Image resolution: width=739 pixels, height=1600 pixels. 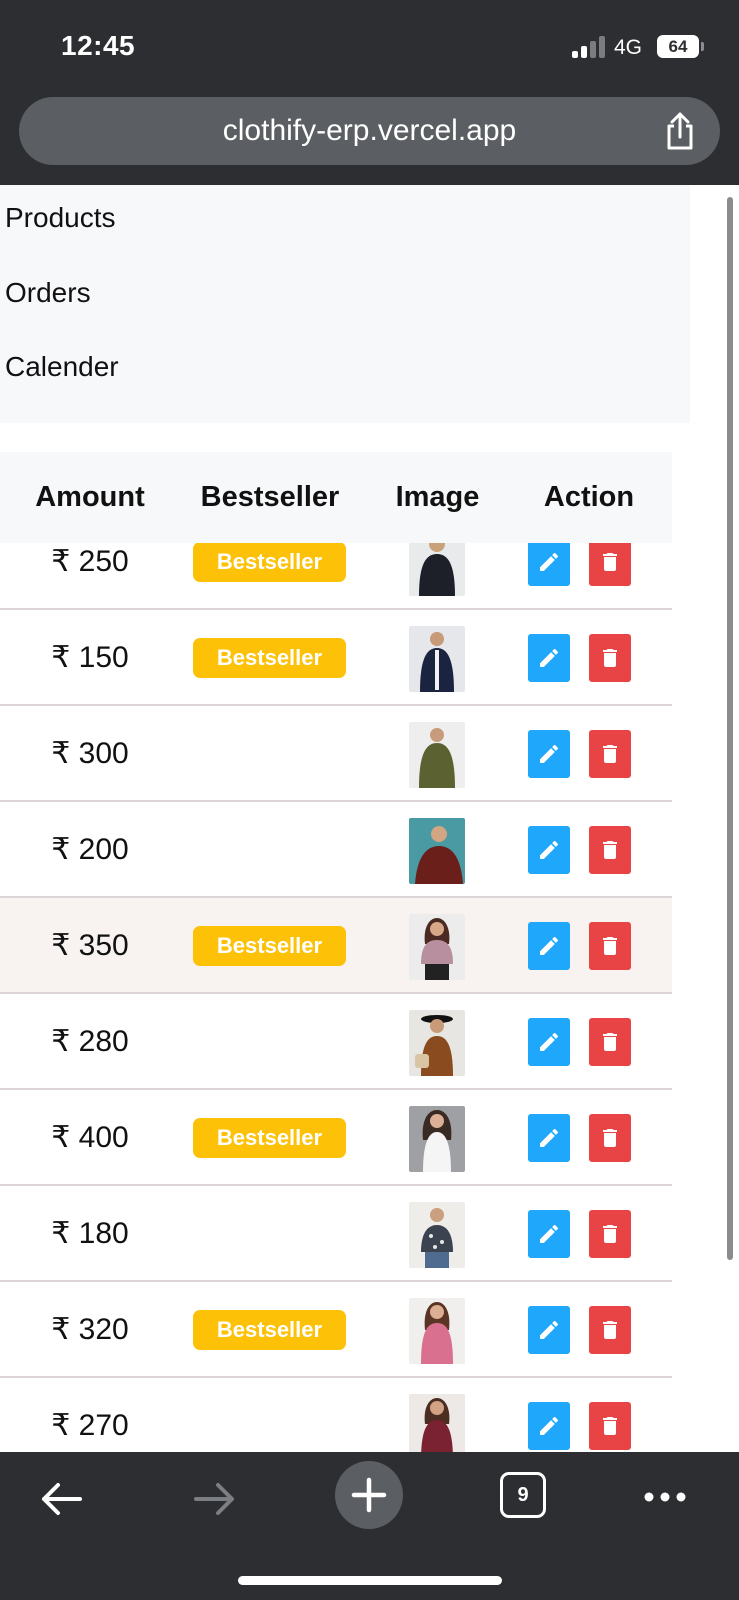 I want to click on back-button, so click(x=61, y=1499).